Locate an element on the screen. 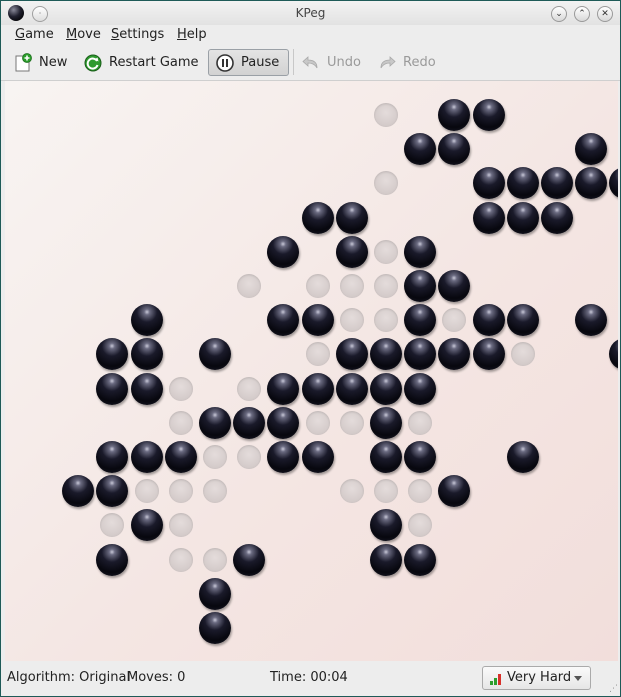 The image size is (621, 697). maximize-button: ⌃ is located at coordinates (582, 14).